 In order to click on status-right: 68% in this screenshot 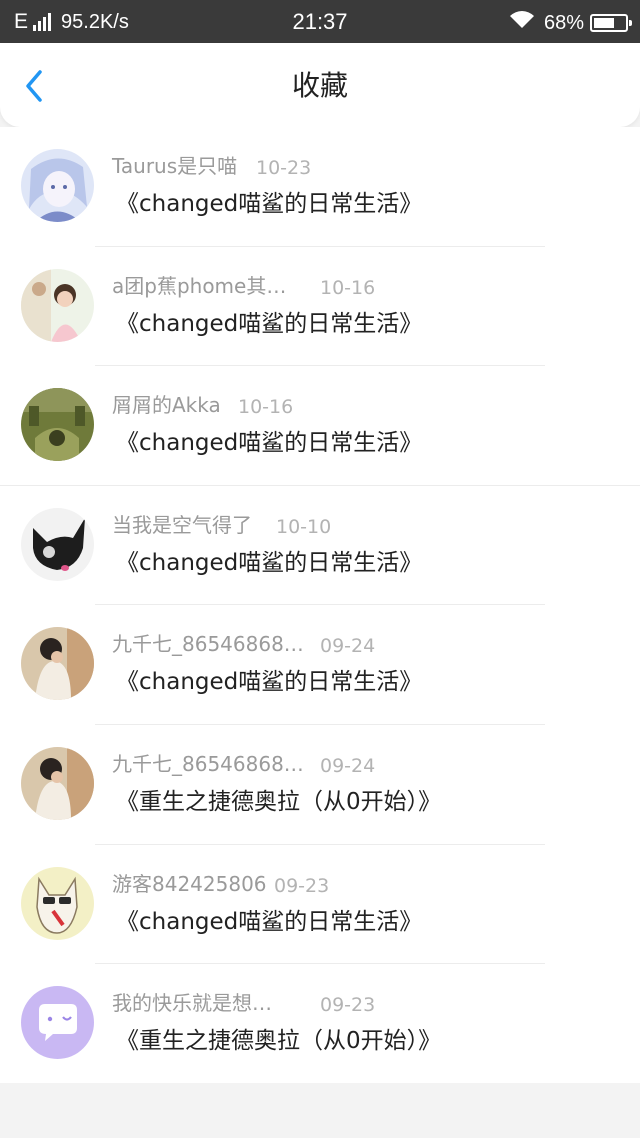, I will do `click(570, 22)`.